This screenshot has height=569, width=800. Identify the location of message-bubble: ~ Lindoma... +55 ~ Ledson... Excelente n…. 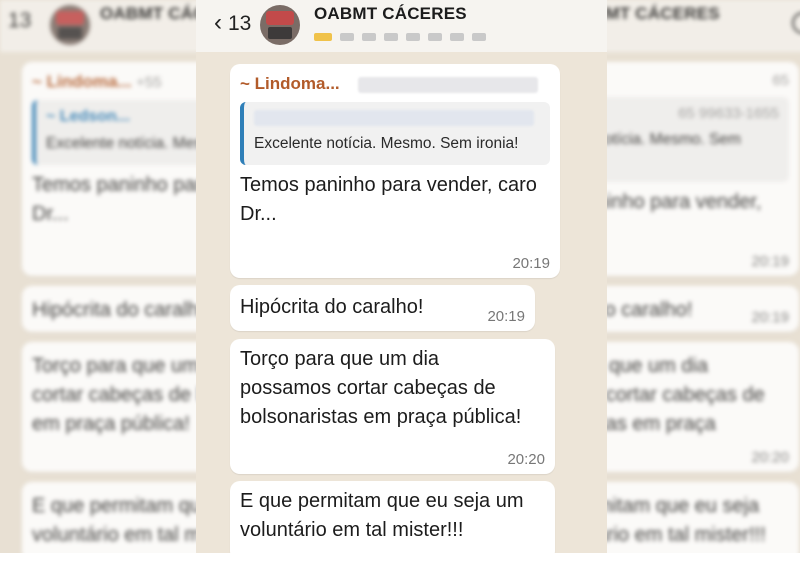
(109, 169).